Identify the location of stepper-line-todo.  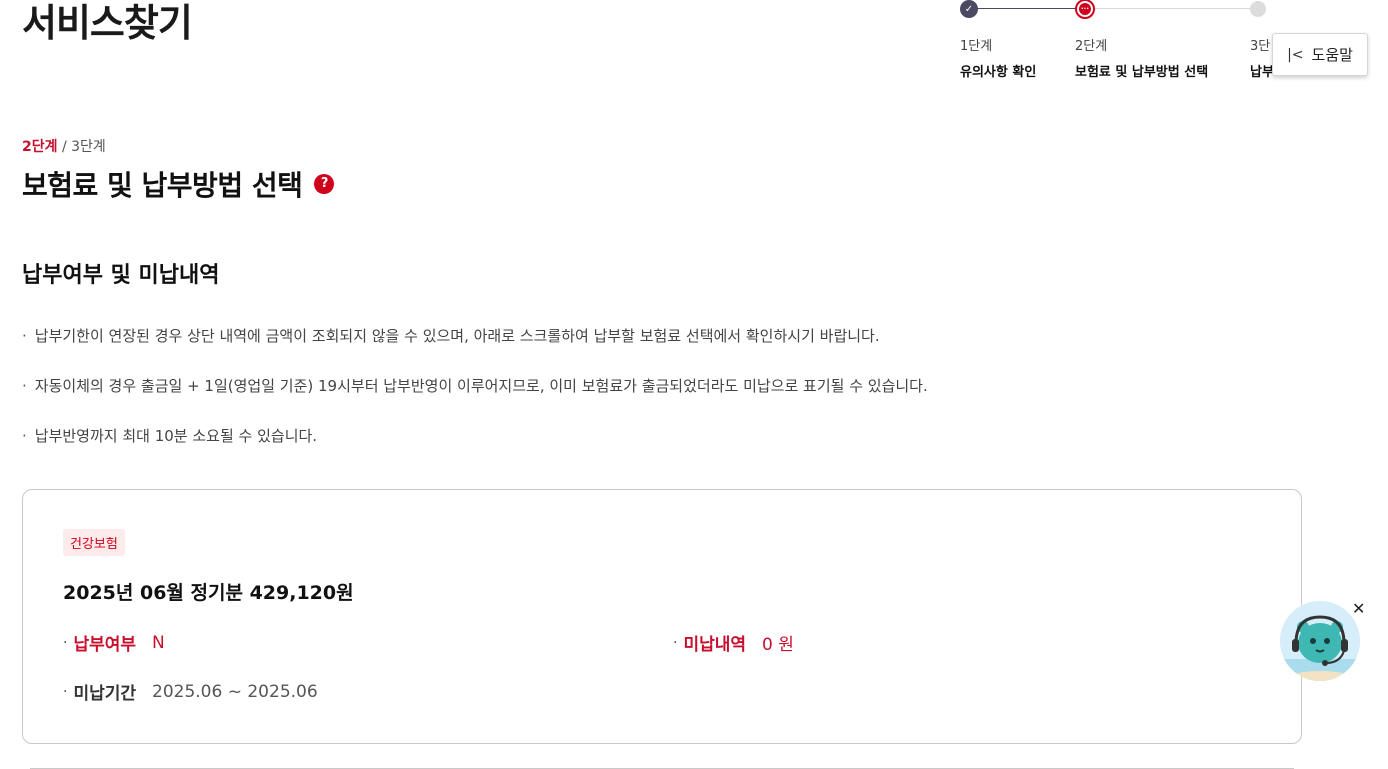
(1171, 8).